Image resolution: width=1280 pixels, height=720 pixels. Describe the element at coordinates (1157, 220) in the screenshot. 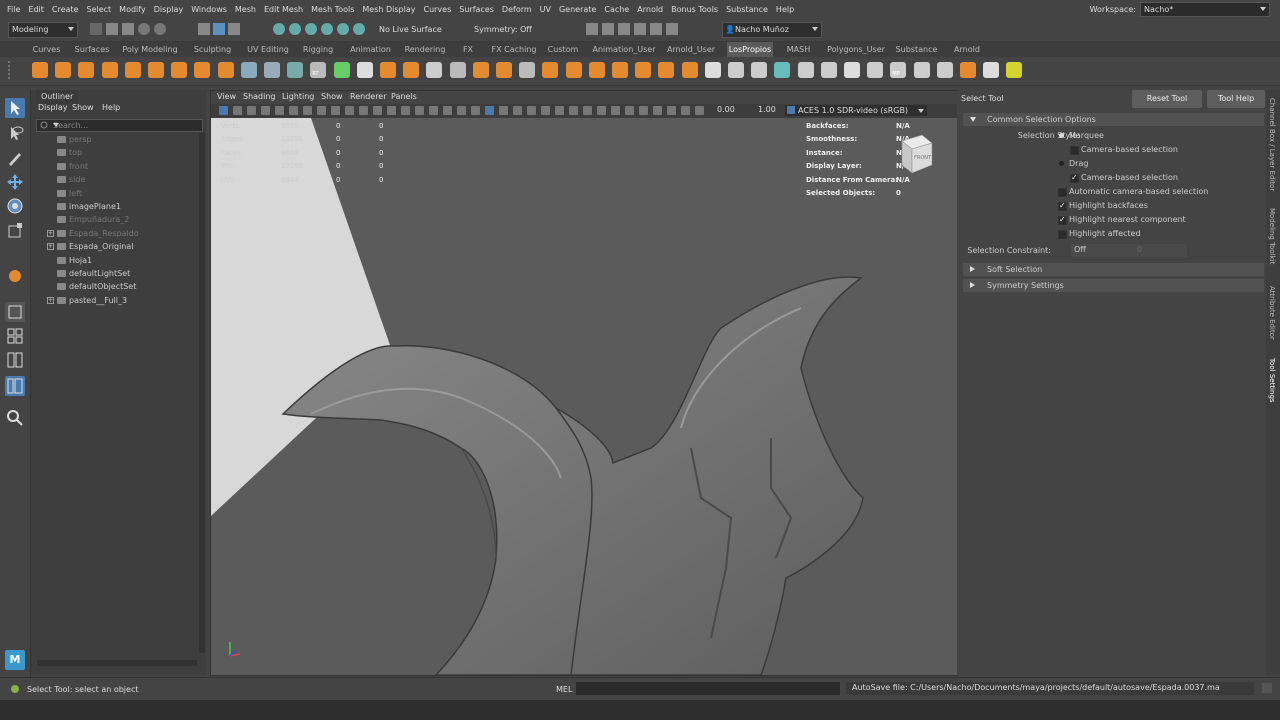

I see `highlight-nearest-checkbox: Highlight nearest component` at that location.